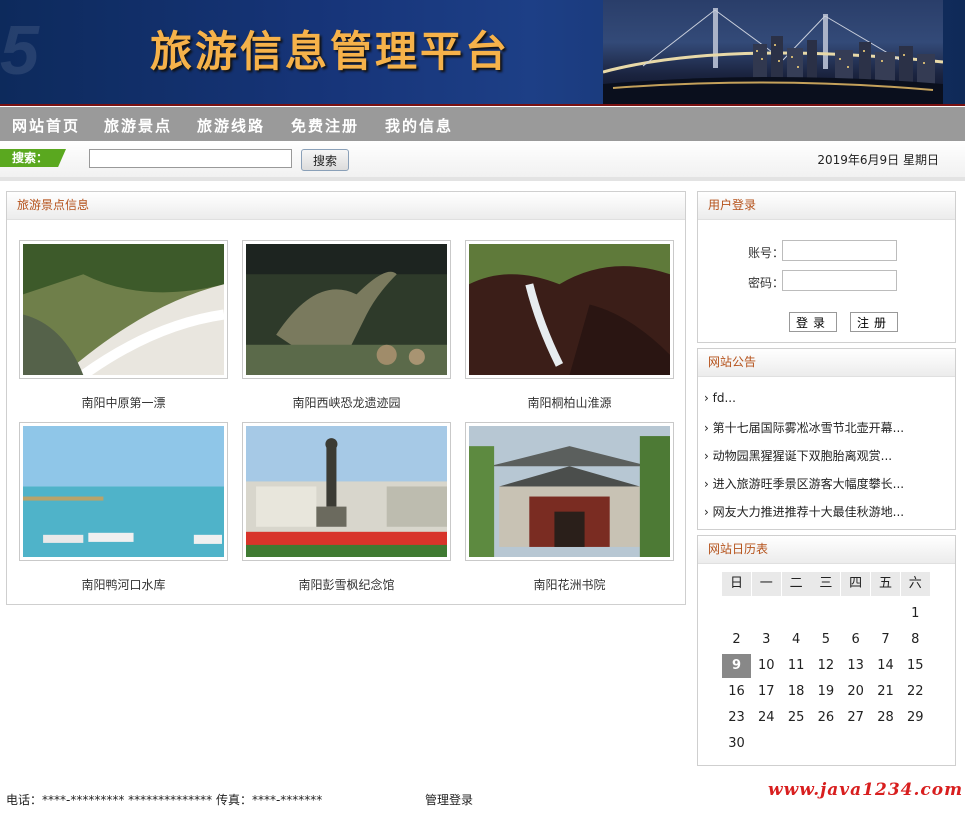 This screenshot has height=814, width=965. I want to click on calendar-day: 25, so click(796, 718).